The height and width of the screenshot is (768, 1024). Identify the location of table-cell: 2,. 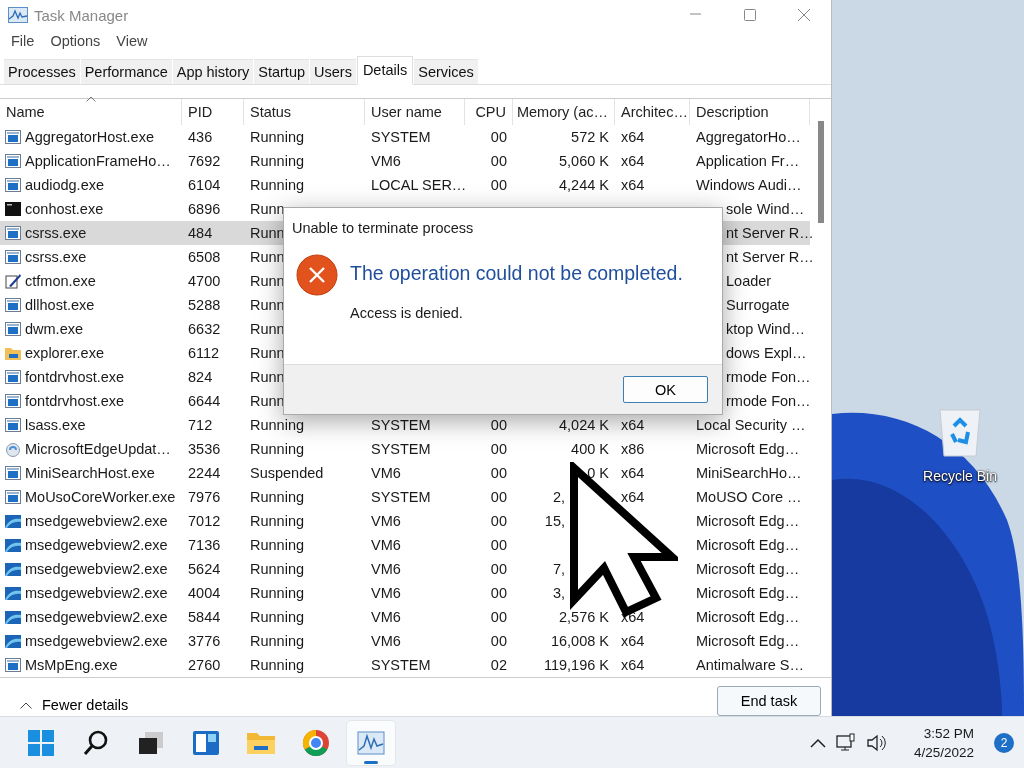
(558, 497).